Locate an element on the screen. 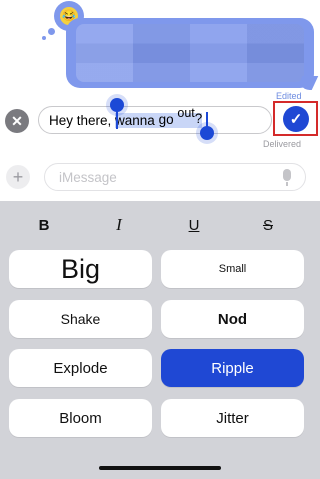  previous-message-bubble is located at coordinates (190, 53).